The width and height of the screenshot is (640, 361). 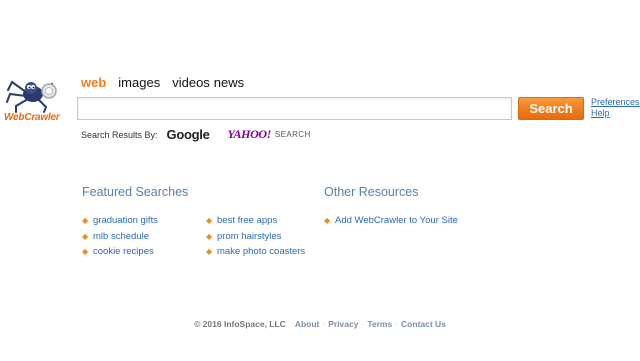 What do you see at coordinates (615, 102) in the screenshot?
I see `preferences-link: Preferences` at bounding box center [615, 102].